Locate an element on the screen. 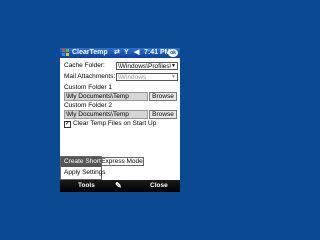 The height and width of the screenshot is (240, 320). mail-attachments-label: Mail Attachments: is located at coordinates (90, 76).